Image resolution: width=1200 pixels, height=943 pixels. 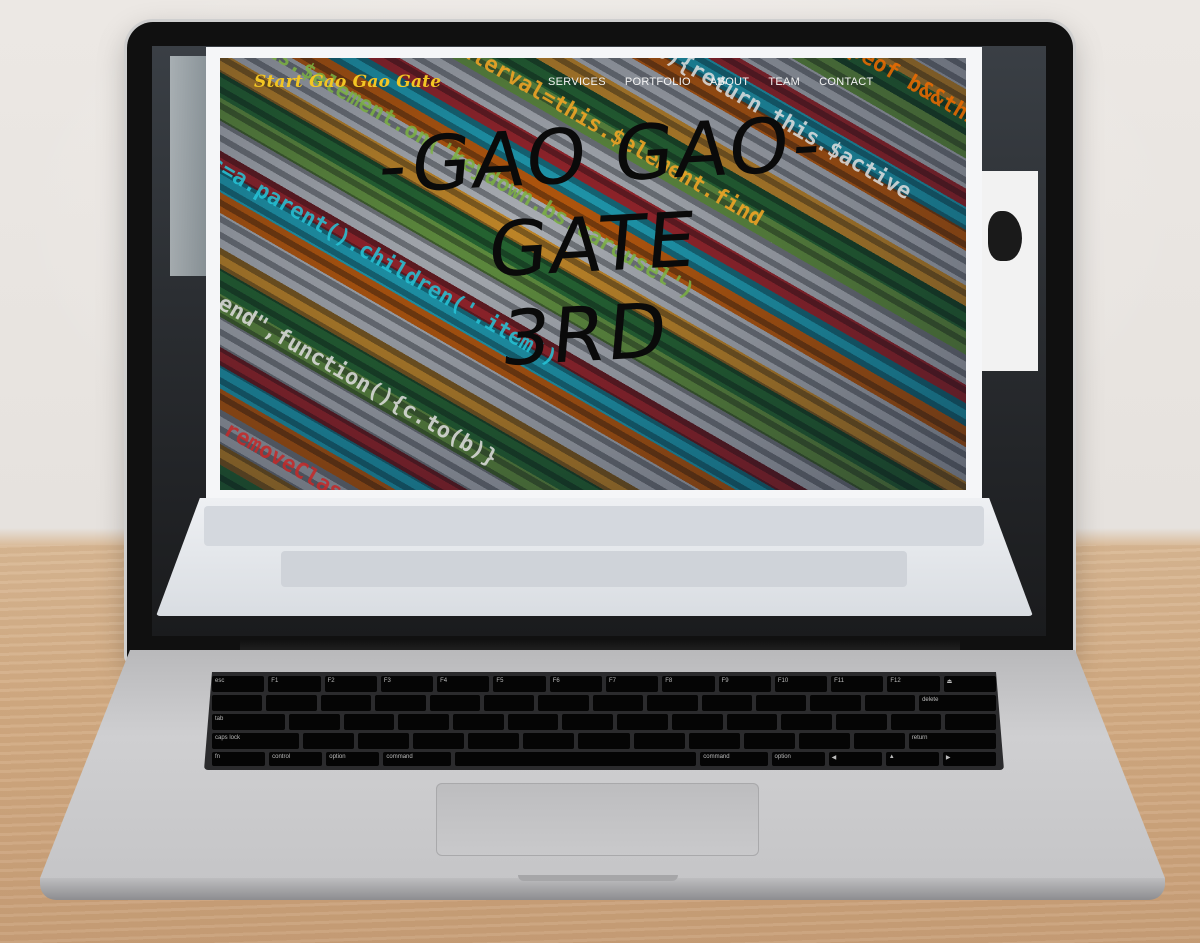 What do you see at coordinates (632, 684) in the screenshot?
I see `key: F7` at bounding box center [632, 684].